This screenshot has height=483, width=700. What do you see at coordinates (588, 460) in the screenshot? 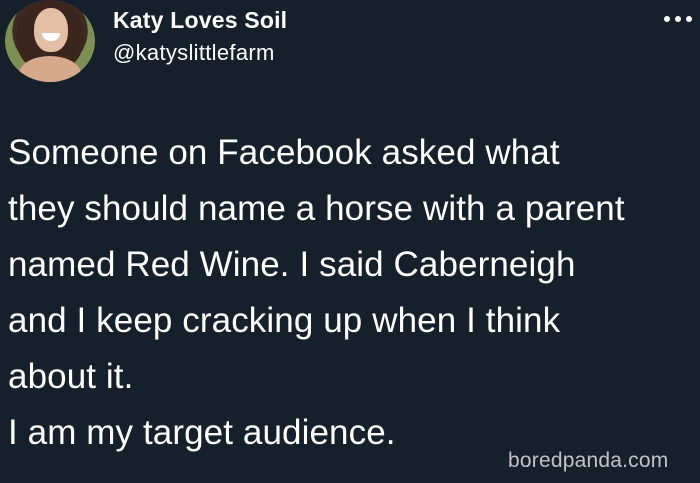
I see `watermark-text: boredpanda.com` at bounding box center [588, 460].